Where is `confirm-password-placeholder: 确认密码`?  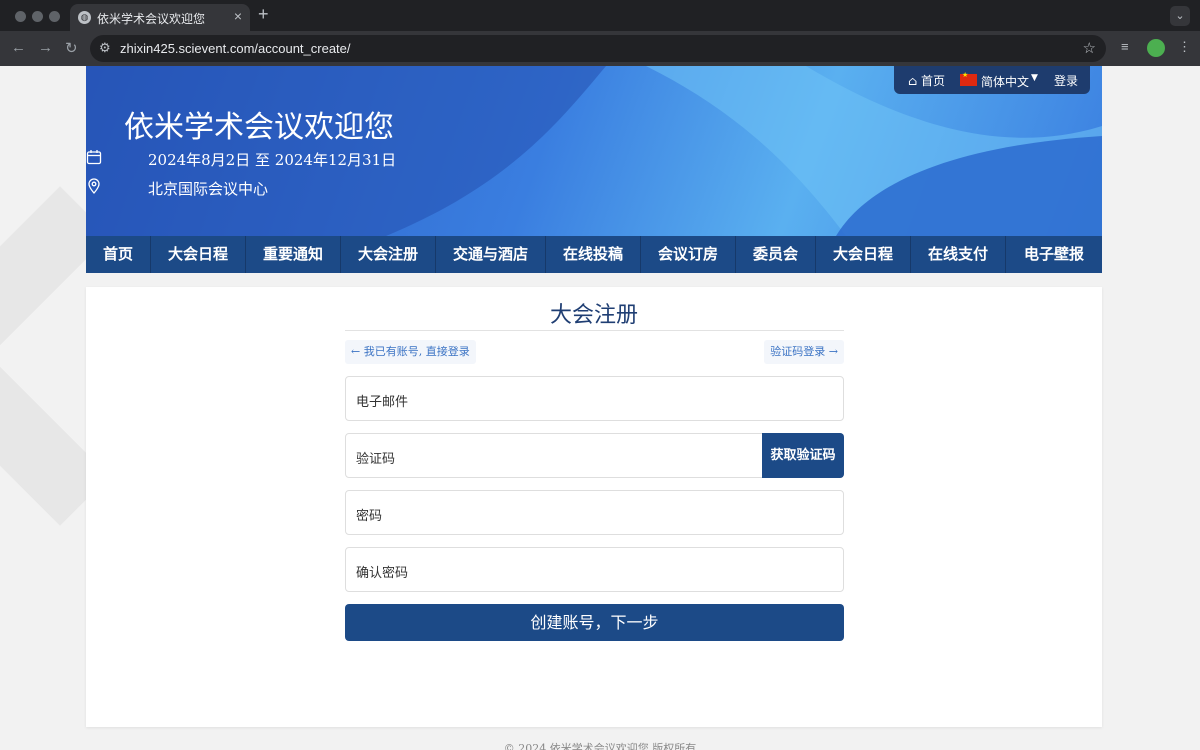
confirm-password-placeholder: 确认密码 is located at coordinates (382, 573).